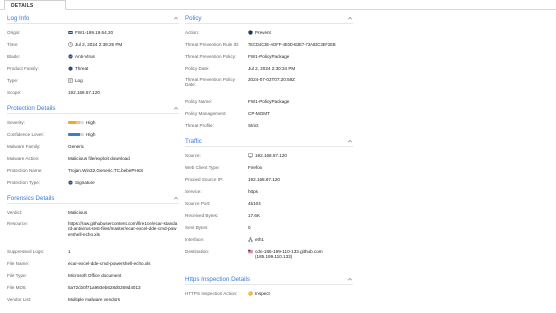  What do you see at coordinates (269, 19) in the screenshot?
I see `policy-header: Policy` at bounding box center [269, 19].